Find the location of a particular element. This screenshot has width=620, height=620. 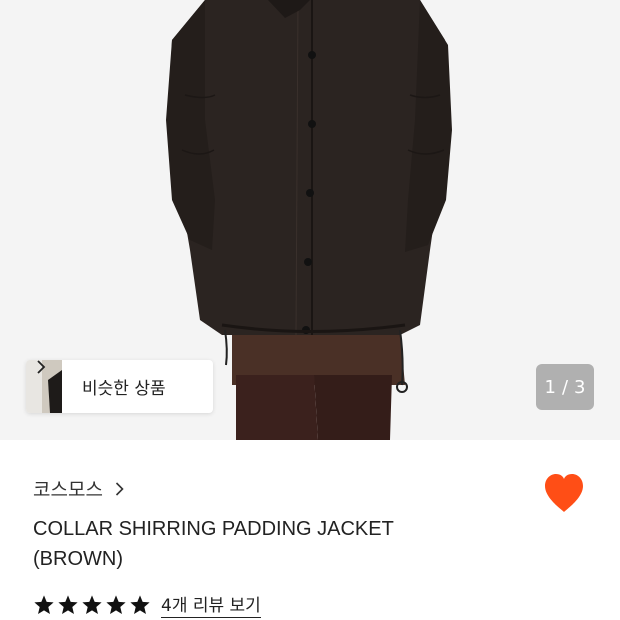

current-page: 1 is located at coordinates (550, 387).